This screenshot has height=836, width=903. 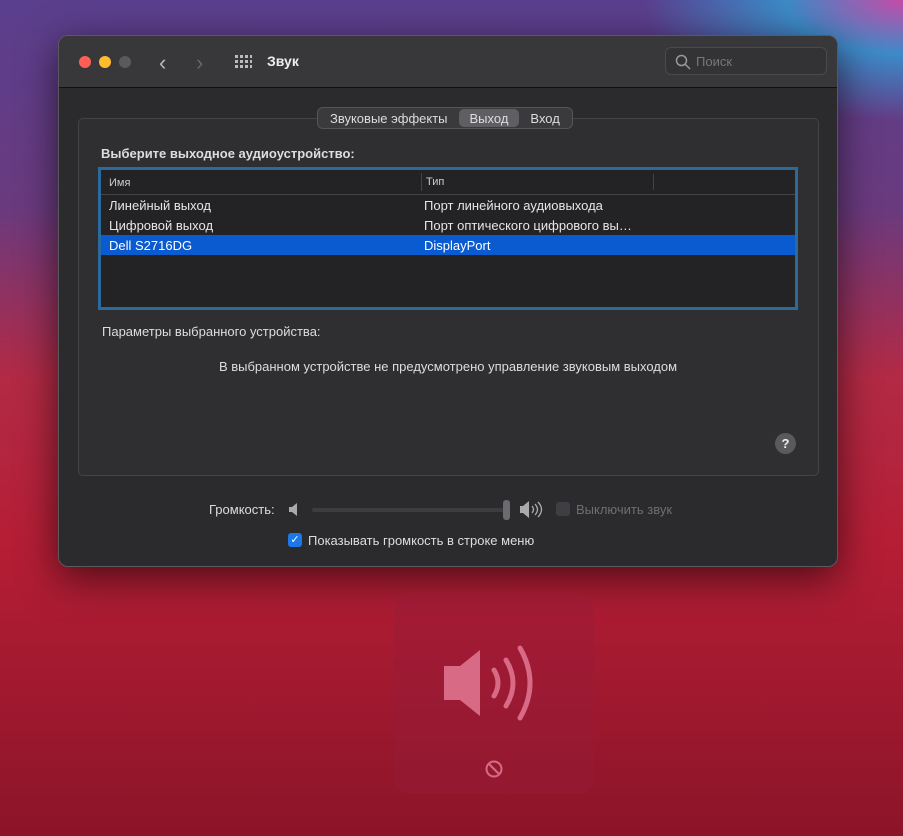 I want to click on table-header: Имя Тип, so click(x=448, y=182).